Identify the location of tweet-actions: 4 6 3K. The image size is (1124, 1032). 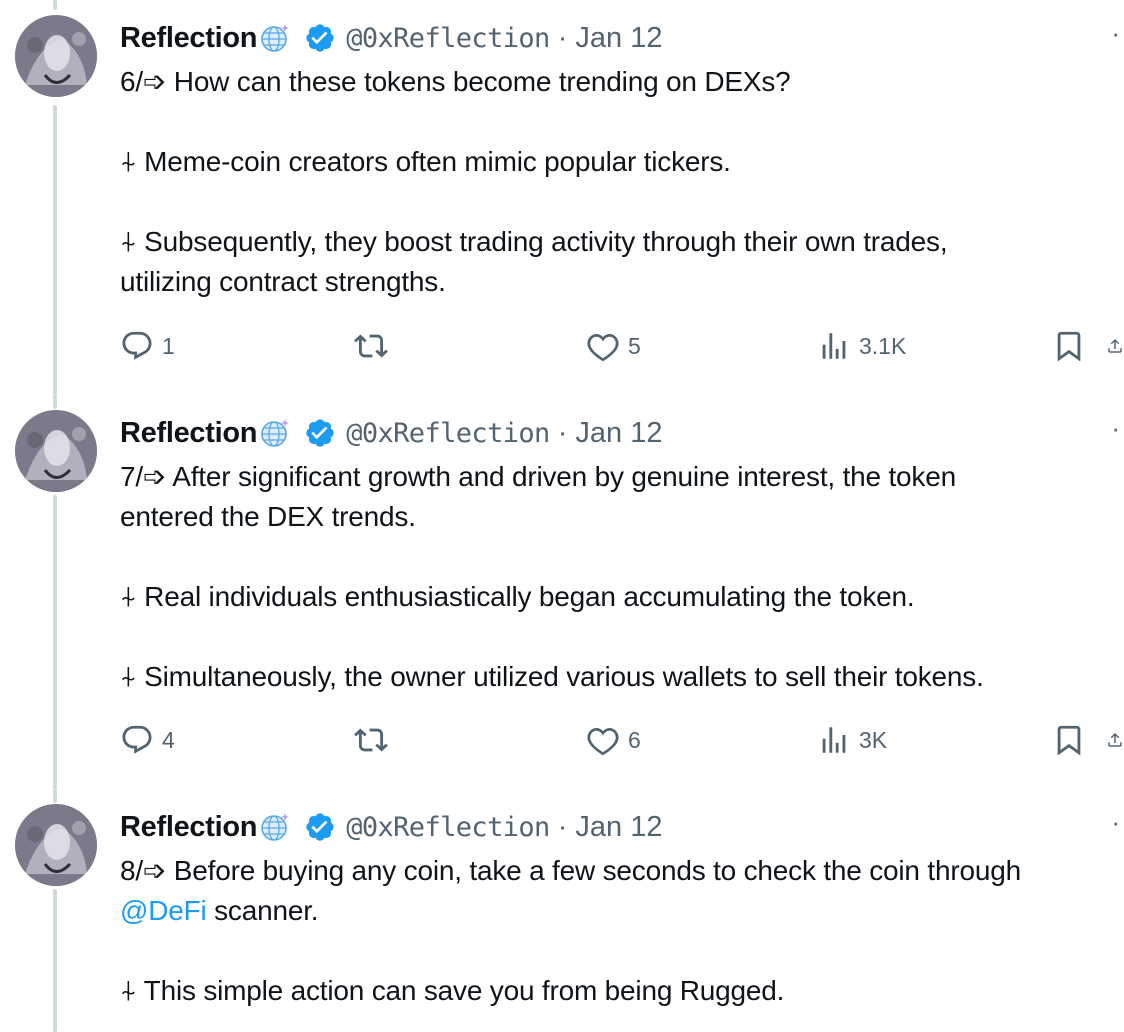
(622, 740).